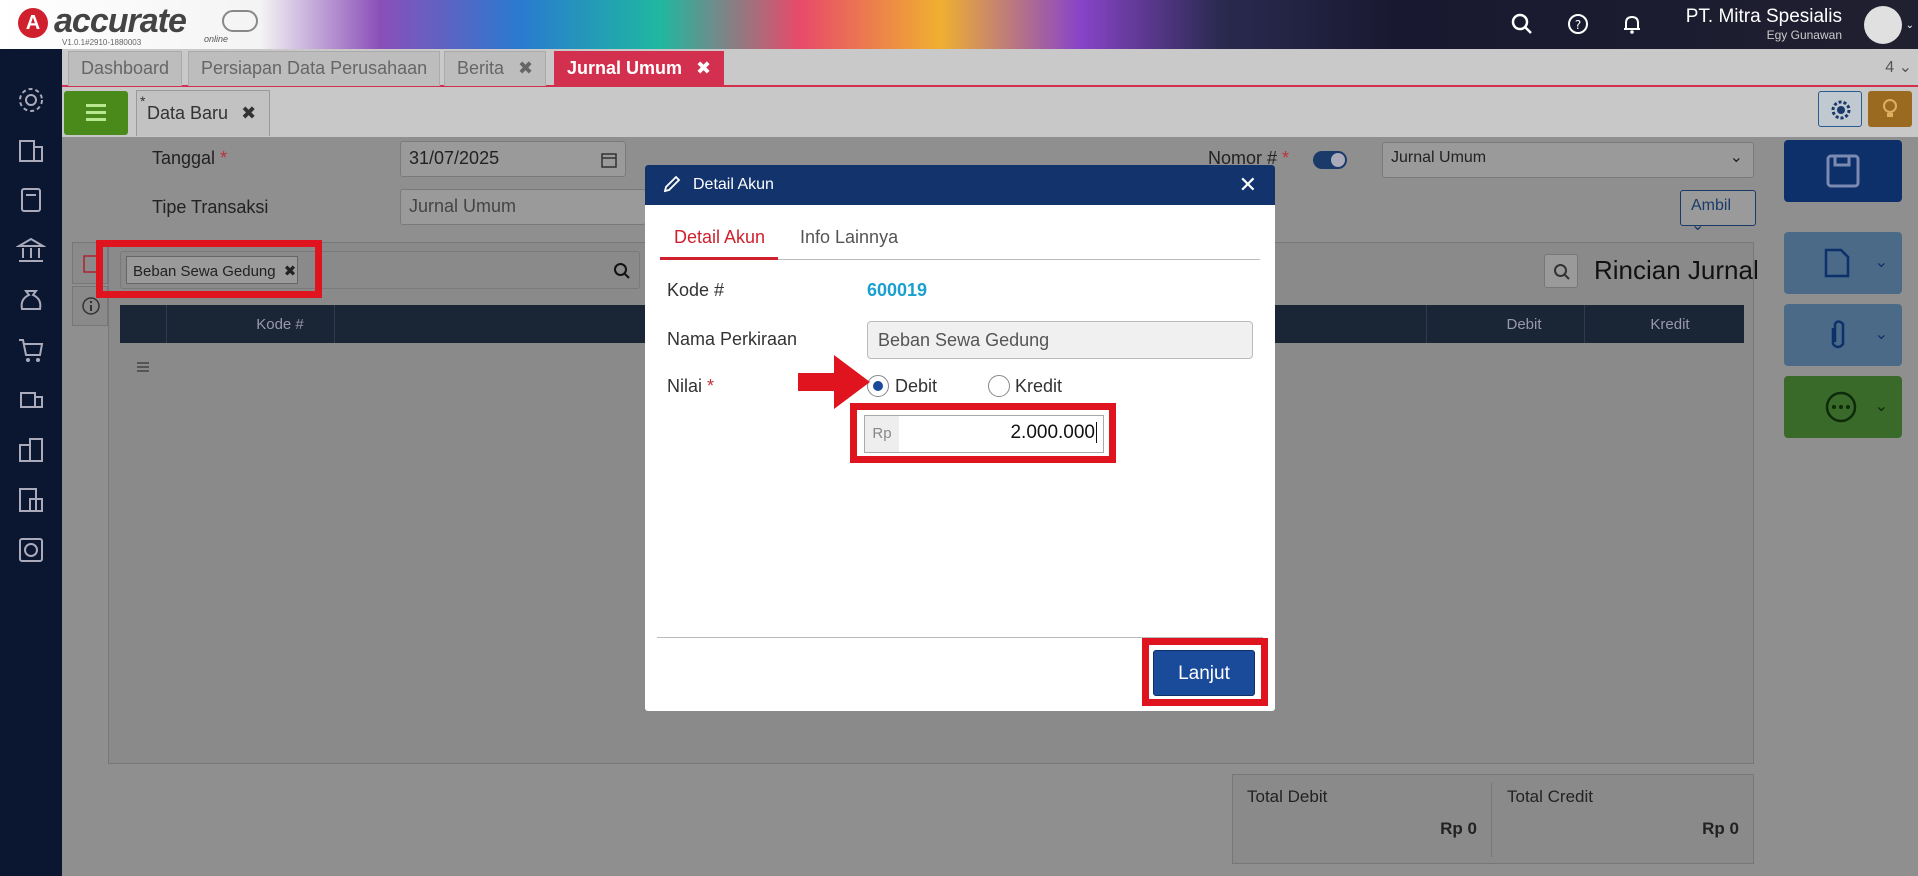  Describe the element at coordinates (91, 306) in the screenshot. I see `info-icon` at that location.